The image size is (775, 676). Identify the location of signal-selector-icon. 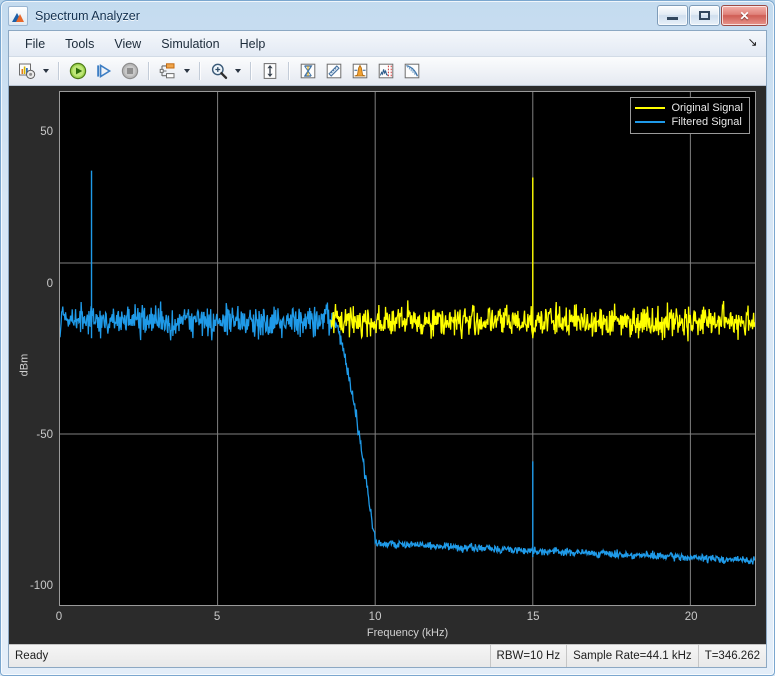
(167, 71).